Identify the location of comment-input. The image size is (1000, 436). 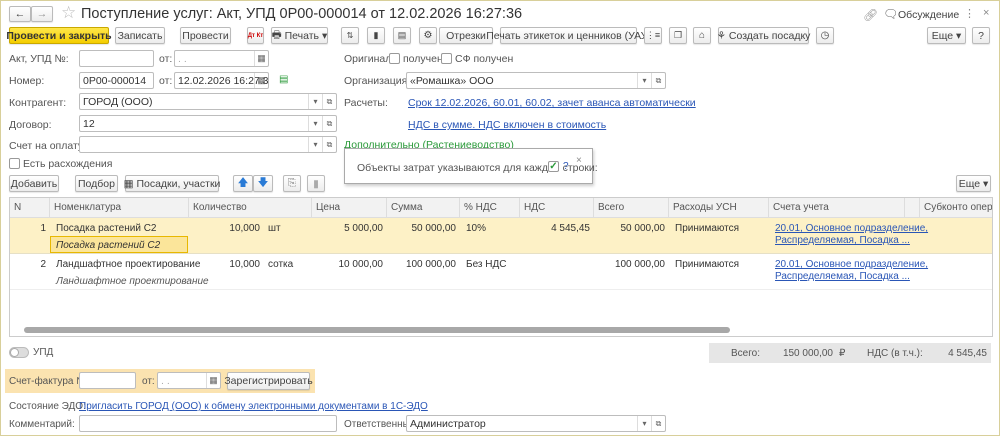
(208, 423).